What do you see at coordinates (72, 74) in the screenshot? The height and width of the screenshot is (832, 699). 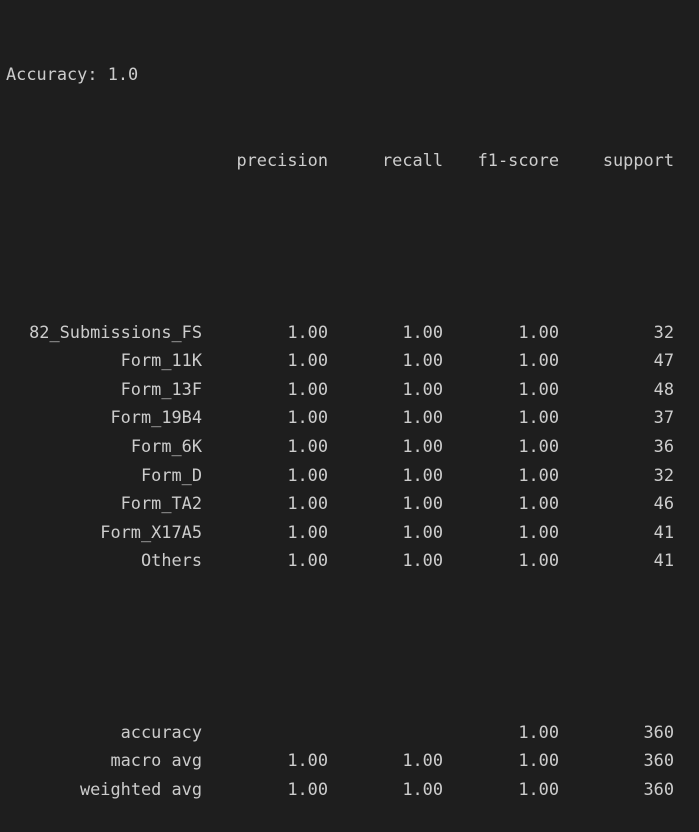 I see `accuracy-line: Accuracy: 1.0` at bounding box center [72, 74].